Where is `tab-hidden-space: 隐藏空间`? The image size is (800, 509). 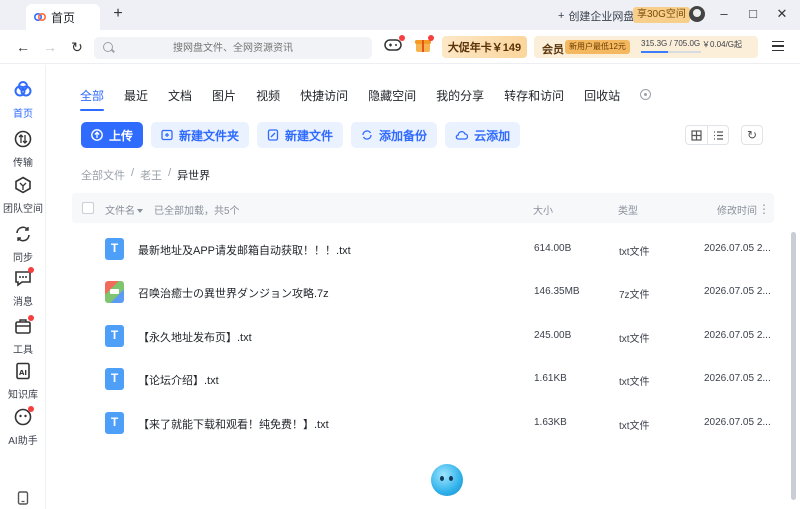
tab-hidden-space: 隐藏空间 is located at coordinates (392, 95).